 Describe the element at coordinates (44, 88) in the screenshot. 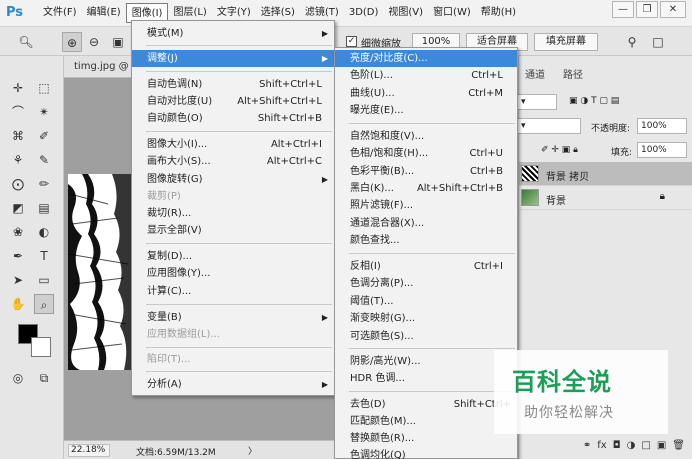

I see `marquee-tool-icon: ⬚` at that location.